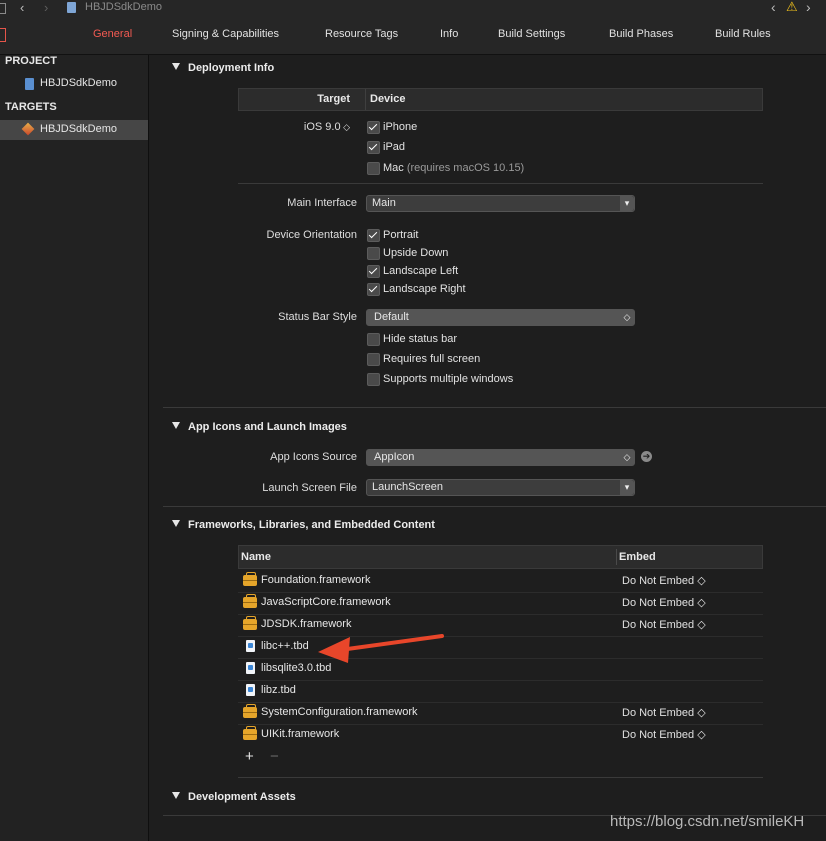 The width and height of the screenshot is (826, 841). I want to click on mac-label: Mac (requires macOS 10.15), so click(453, 168).